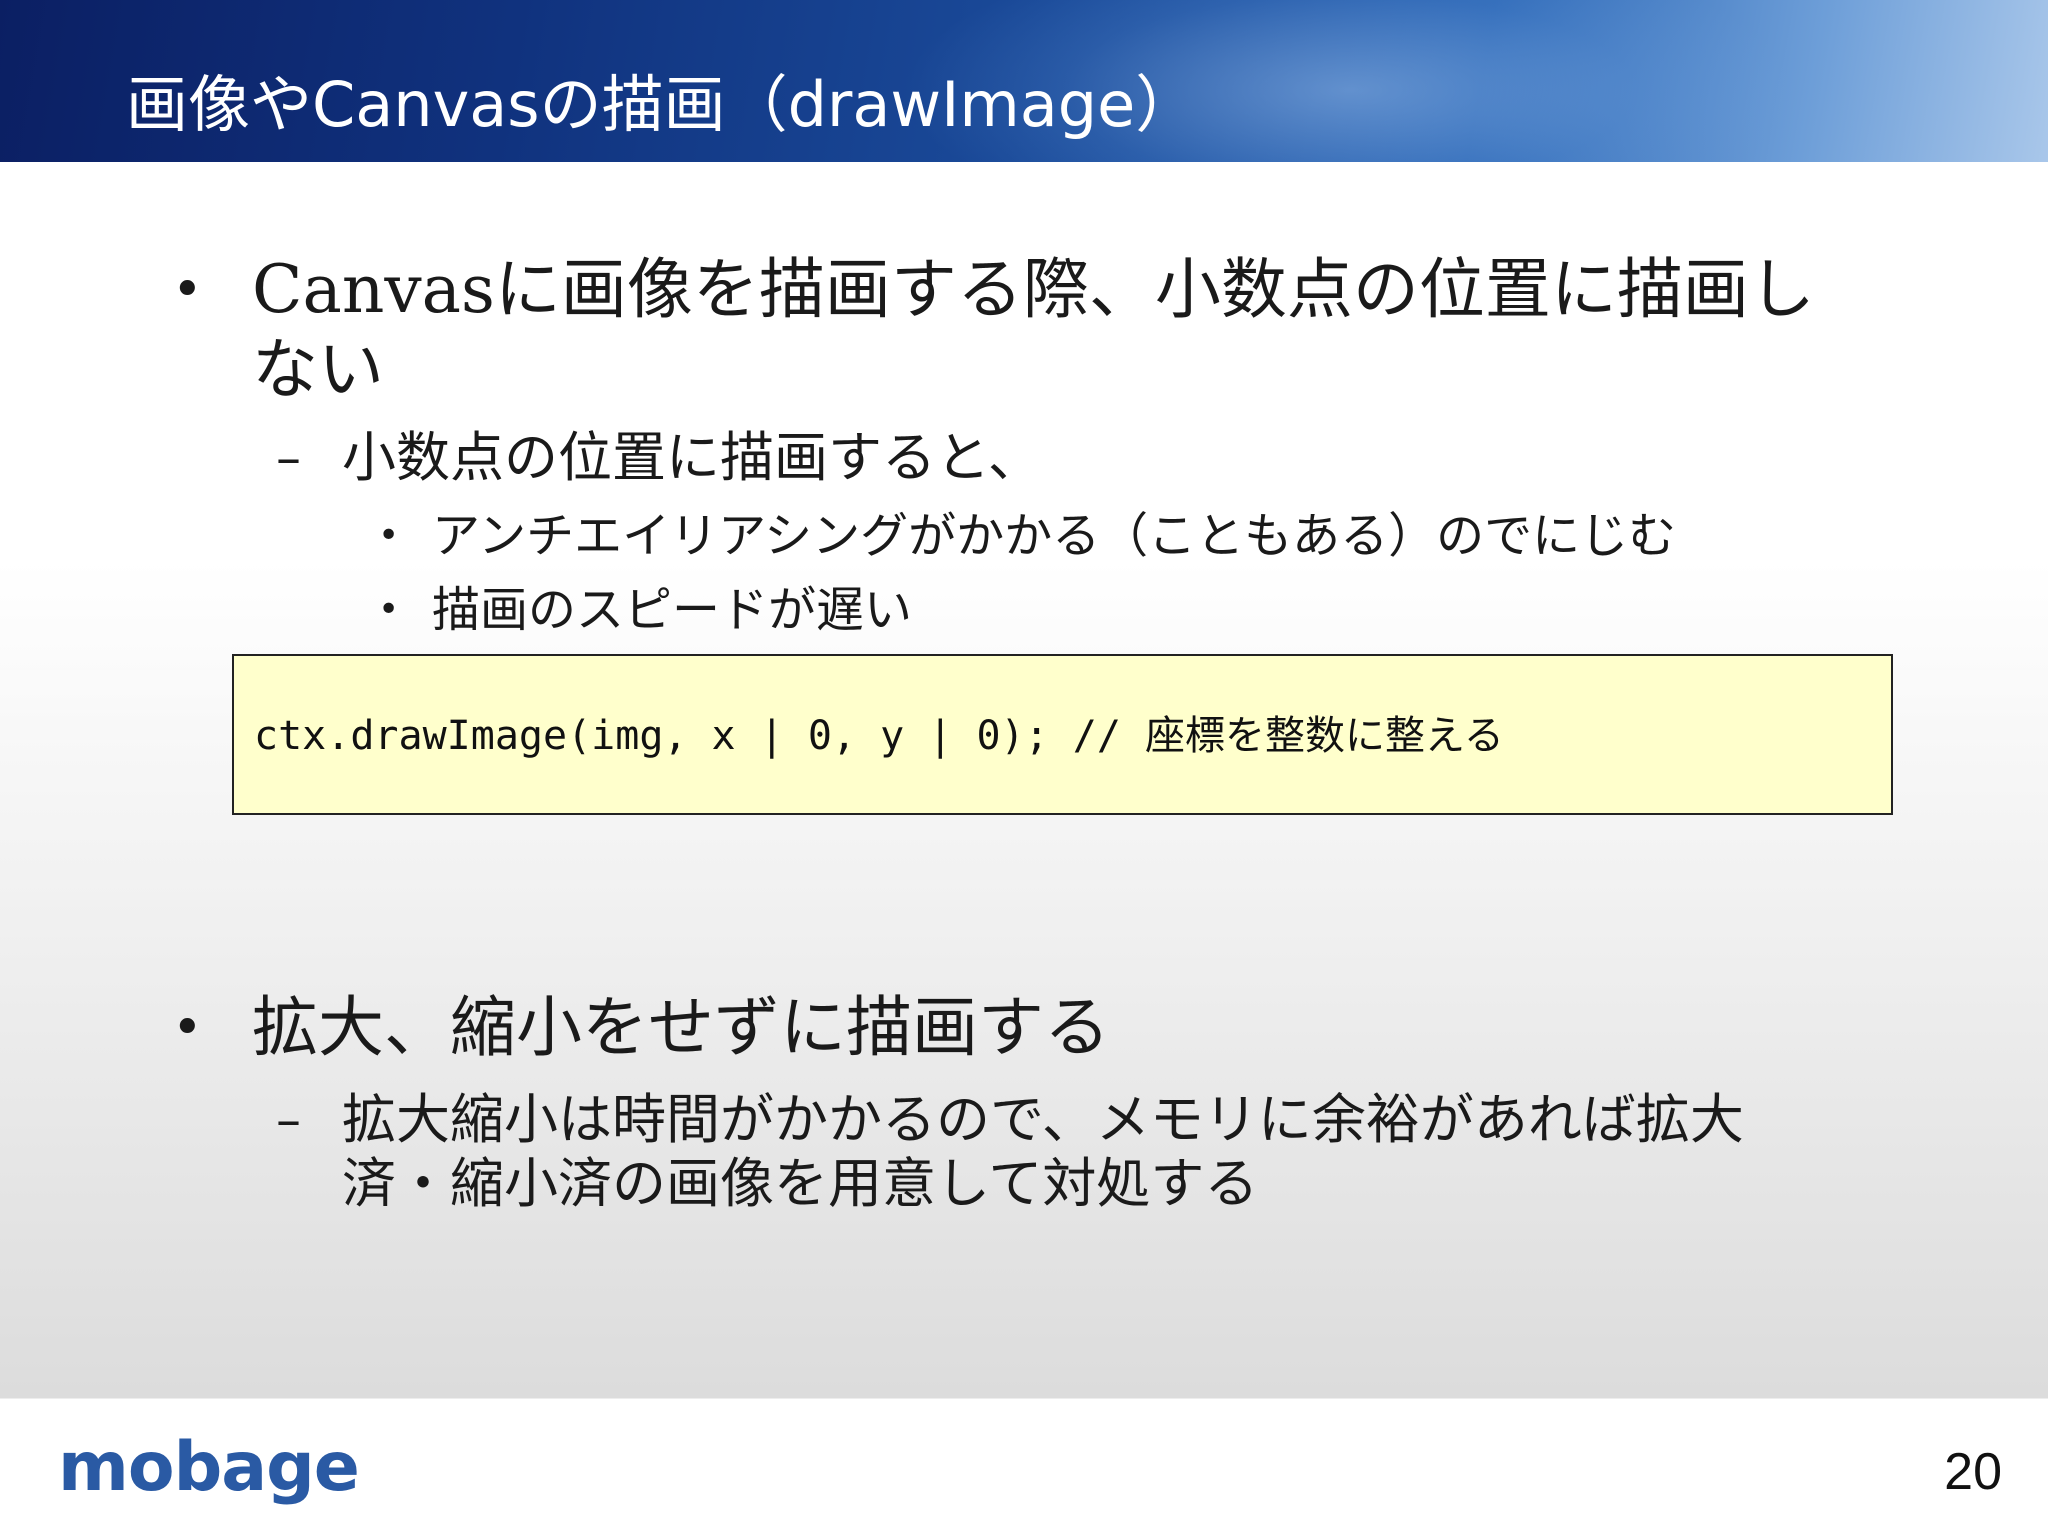 The width and height of the screenshot is (2048, 1536). What do you see at coordinates (318, 369) in the screenshot?
I see `bullet-1-line-2: ない` at bounding box center [318, 369].